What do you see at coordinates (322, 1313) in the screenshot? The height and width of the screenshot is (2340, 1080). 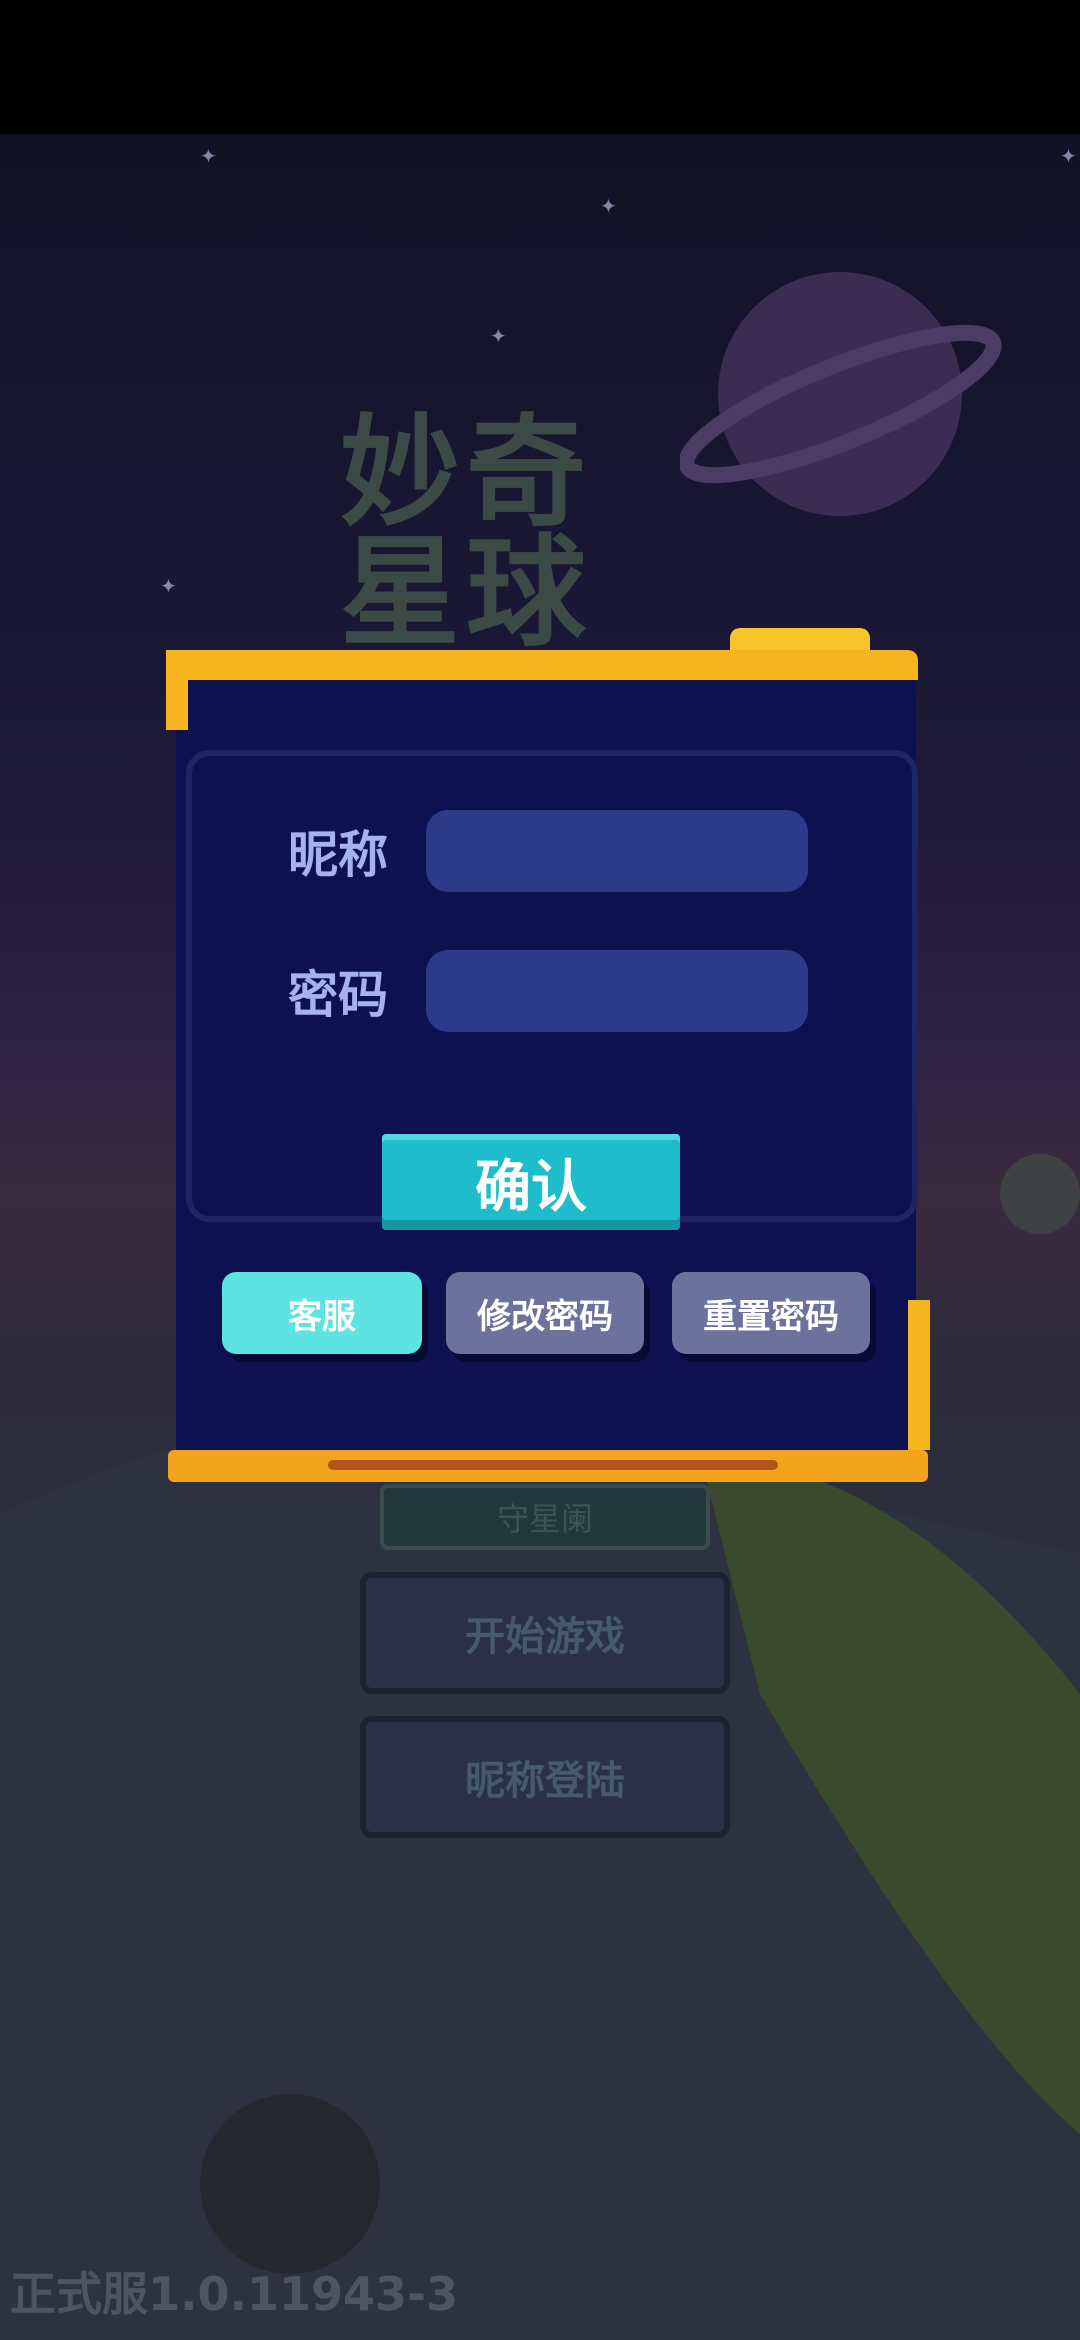 I see `customer-service-button: 客服` at bounding box center [322, 1313].